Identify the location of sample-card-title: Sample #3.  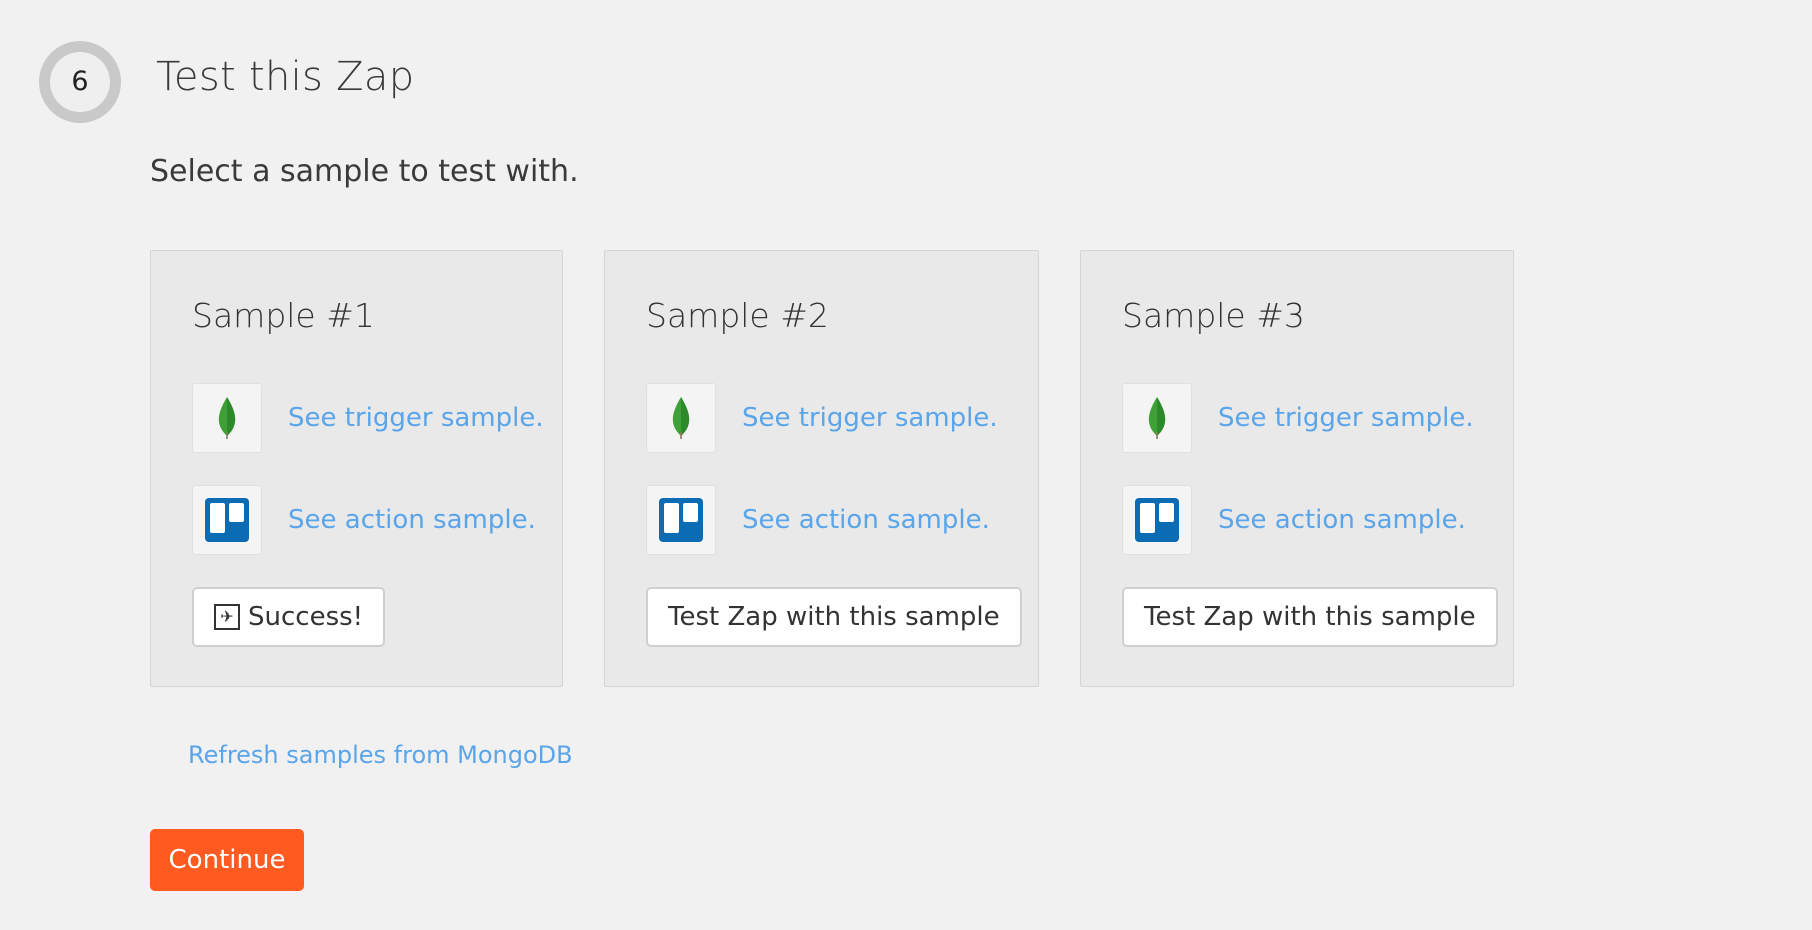
(1213, 315).